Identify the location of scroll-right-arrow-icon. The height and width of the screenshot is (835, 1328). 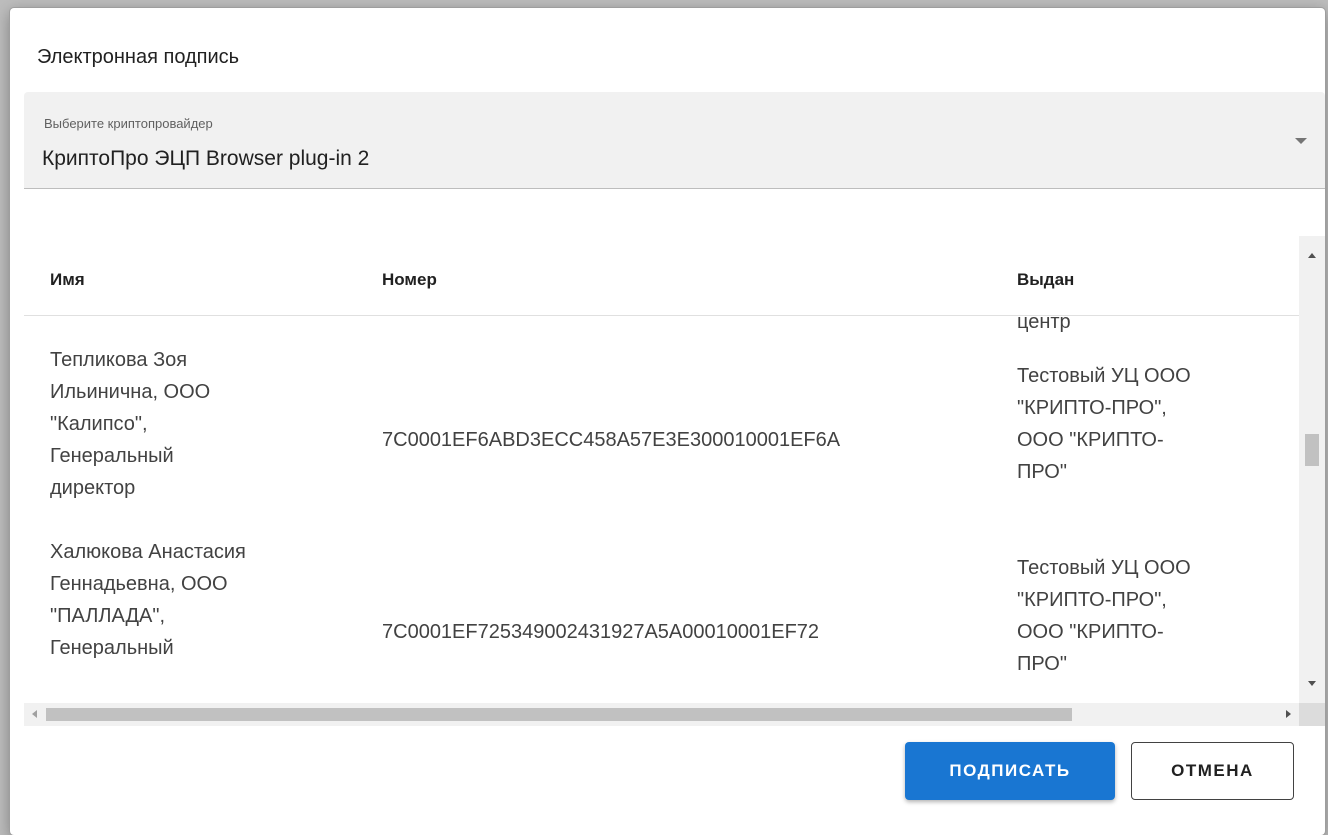
(1288, 714).